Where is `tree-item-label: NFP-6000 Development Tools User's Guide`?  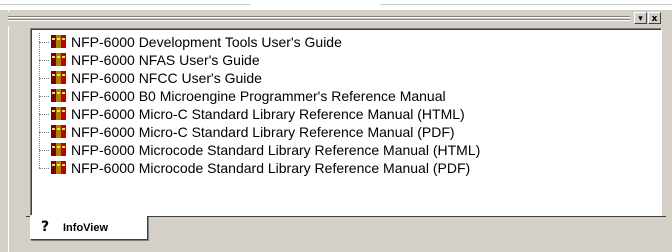
tree-item-label: NFP-6000 Development Tools User's Guide is located at coordinates (206, 42).